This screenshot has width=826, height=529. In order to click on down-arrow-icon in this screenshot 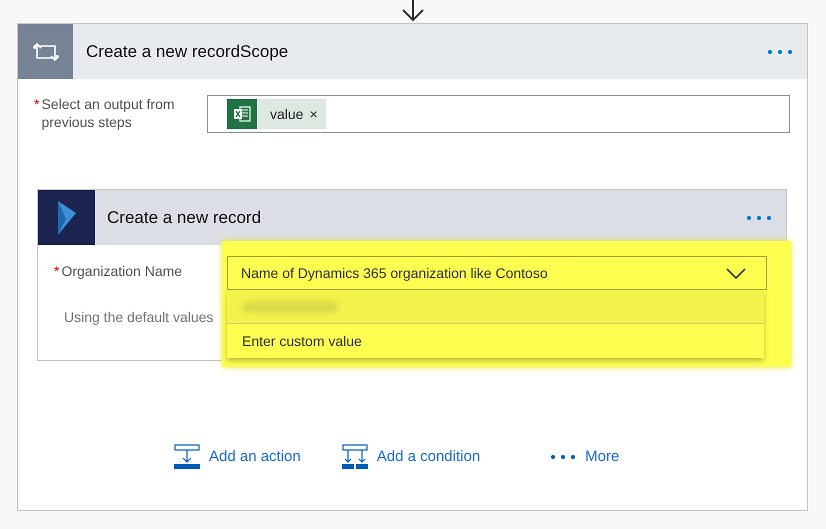, I will do `click(413, 11)`.